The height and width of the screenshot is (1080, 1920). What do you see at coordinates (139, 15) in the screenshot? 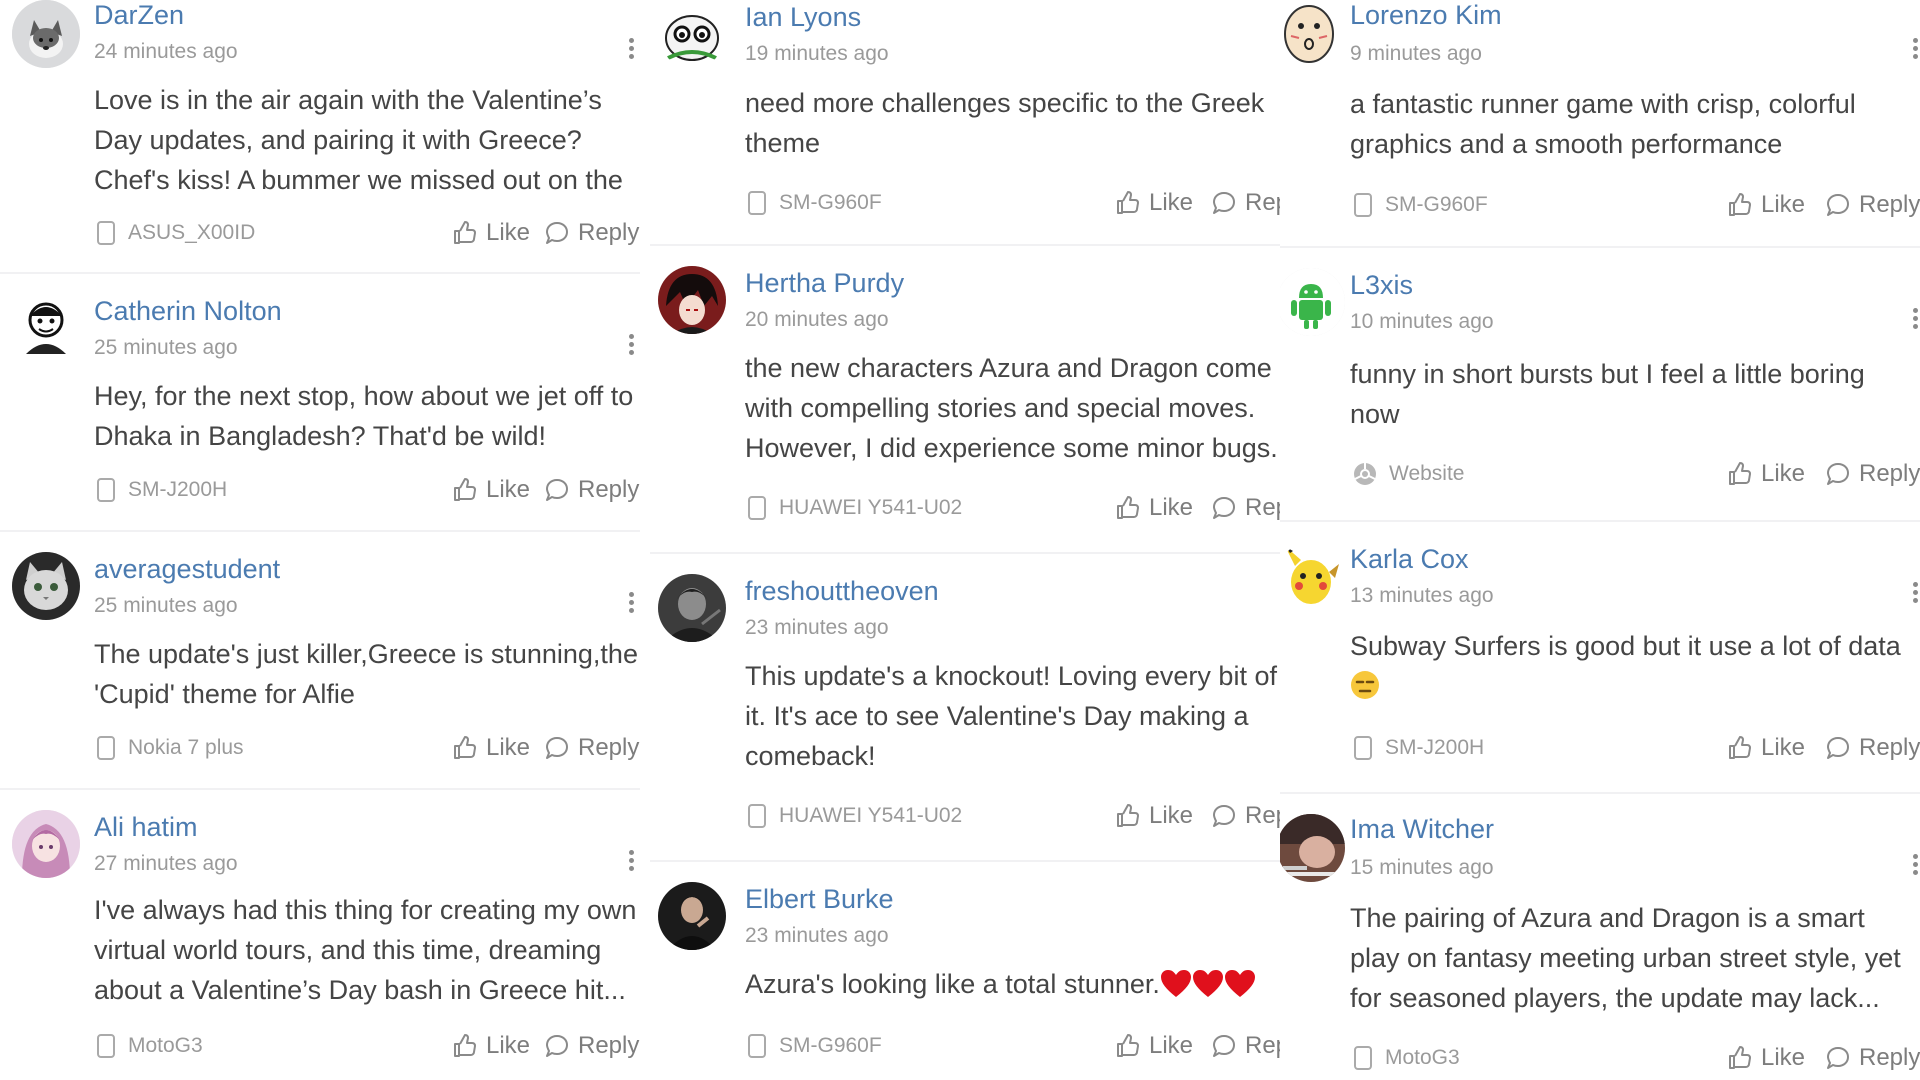
I see `username: DarZen` at bounding box center [139, 15].